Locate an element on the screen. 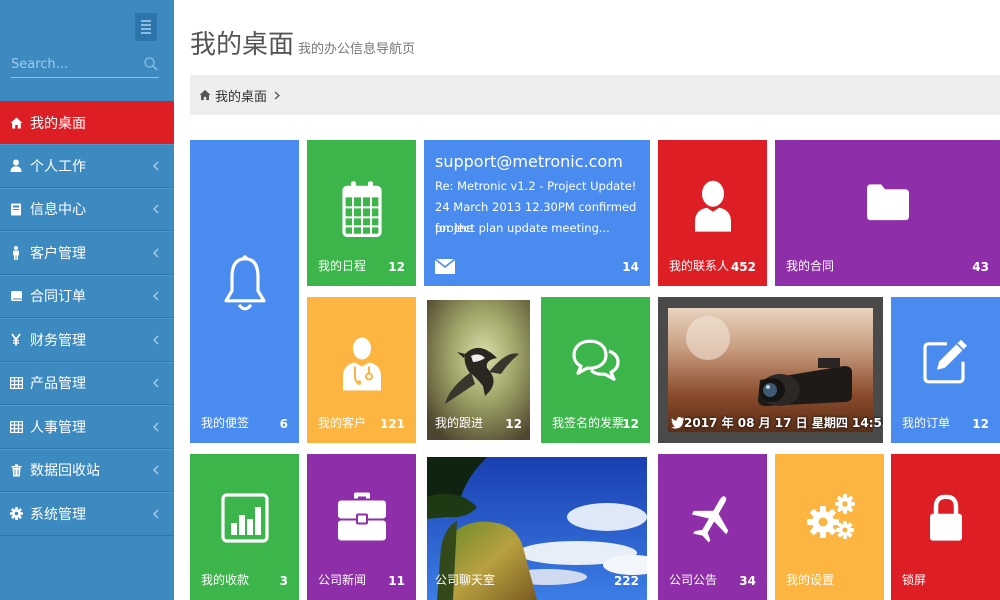  tile-count: 3 is located at coordinates (283, 581).